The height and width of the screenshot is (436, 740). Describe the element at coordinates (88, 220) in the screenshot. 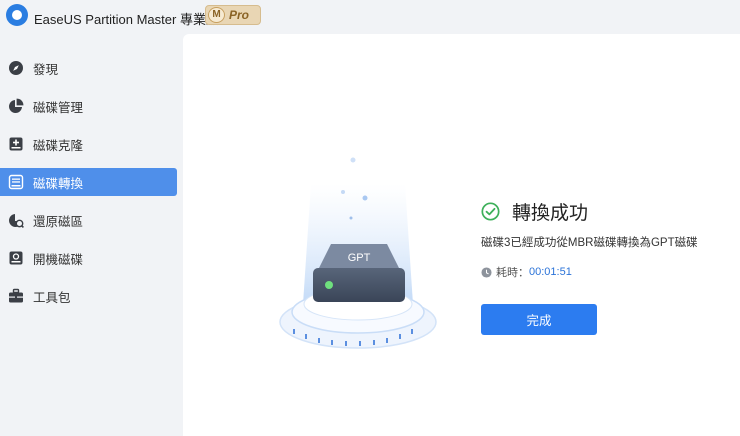

I see `sidebar-item-partition-recovery: 還原磁區` at that location.